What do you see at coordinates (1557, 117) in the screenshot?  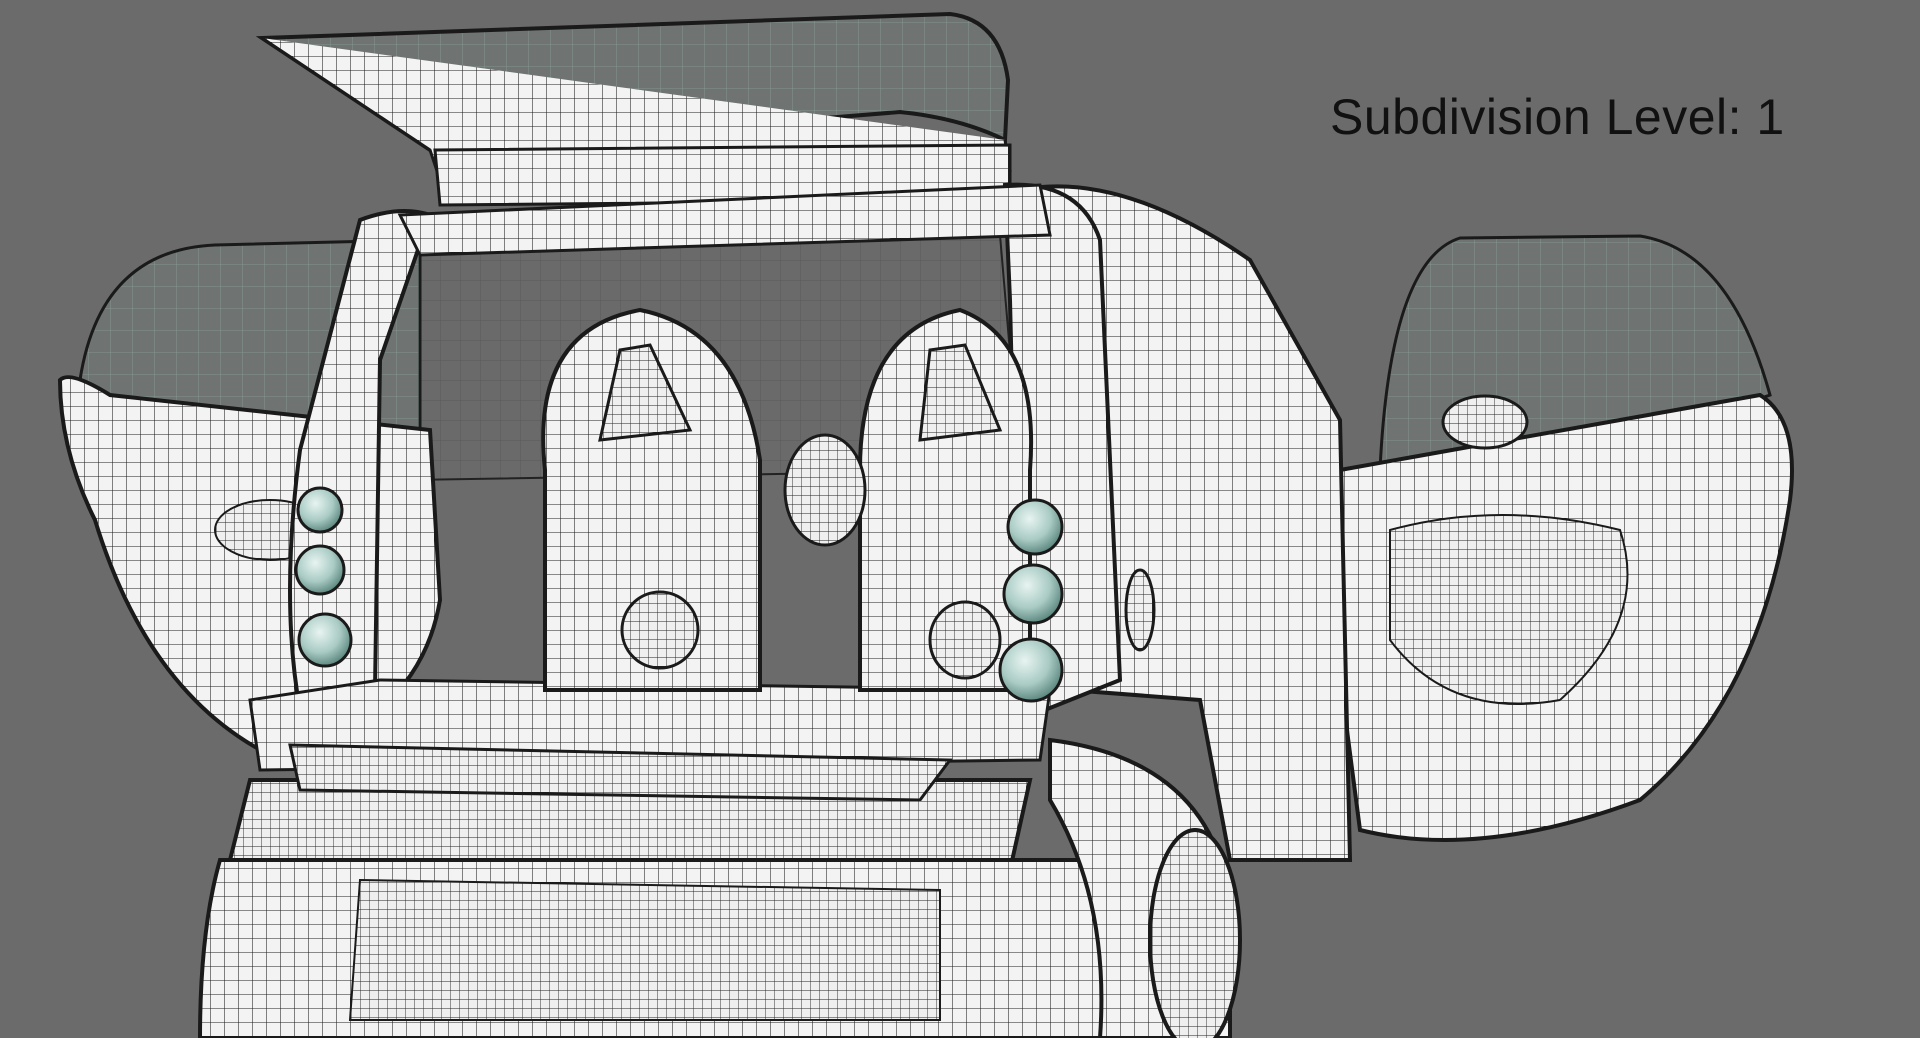 I see `subdivision-level-label: Subdivision Level: 1` at bounding box center [1557, 117].